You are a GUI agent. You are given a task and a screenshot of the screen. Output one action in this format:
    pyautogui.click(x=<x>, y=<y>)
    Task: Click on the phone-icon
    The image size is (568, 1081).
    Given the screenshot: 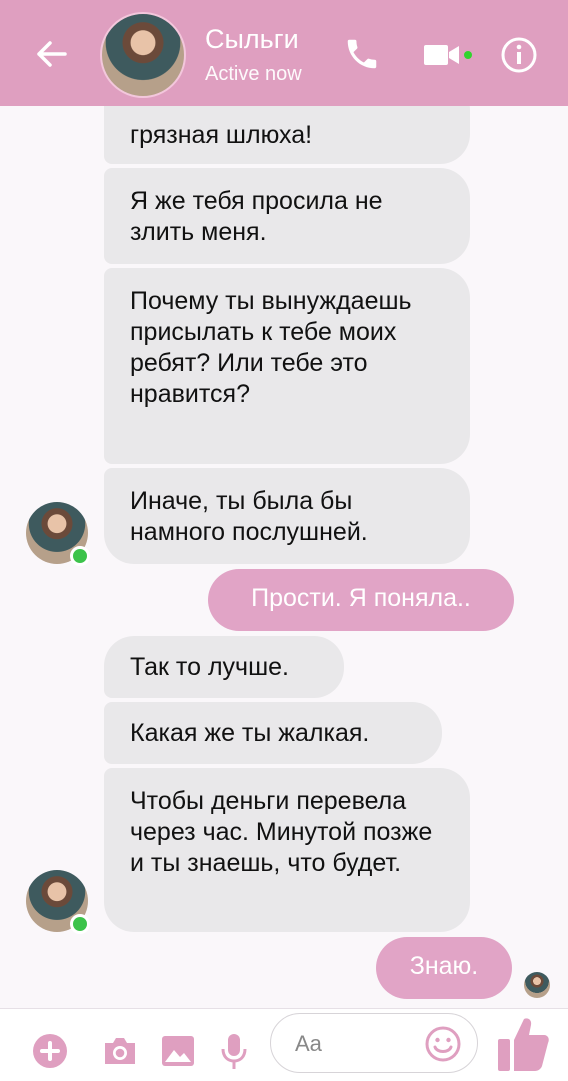 What is the action you would take?
    pyautogui.click(x=362, y=54)
    